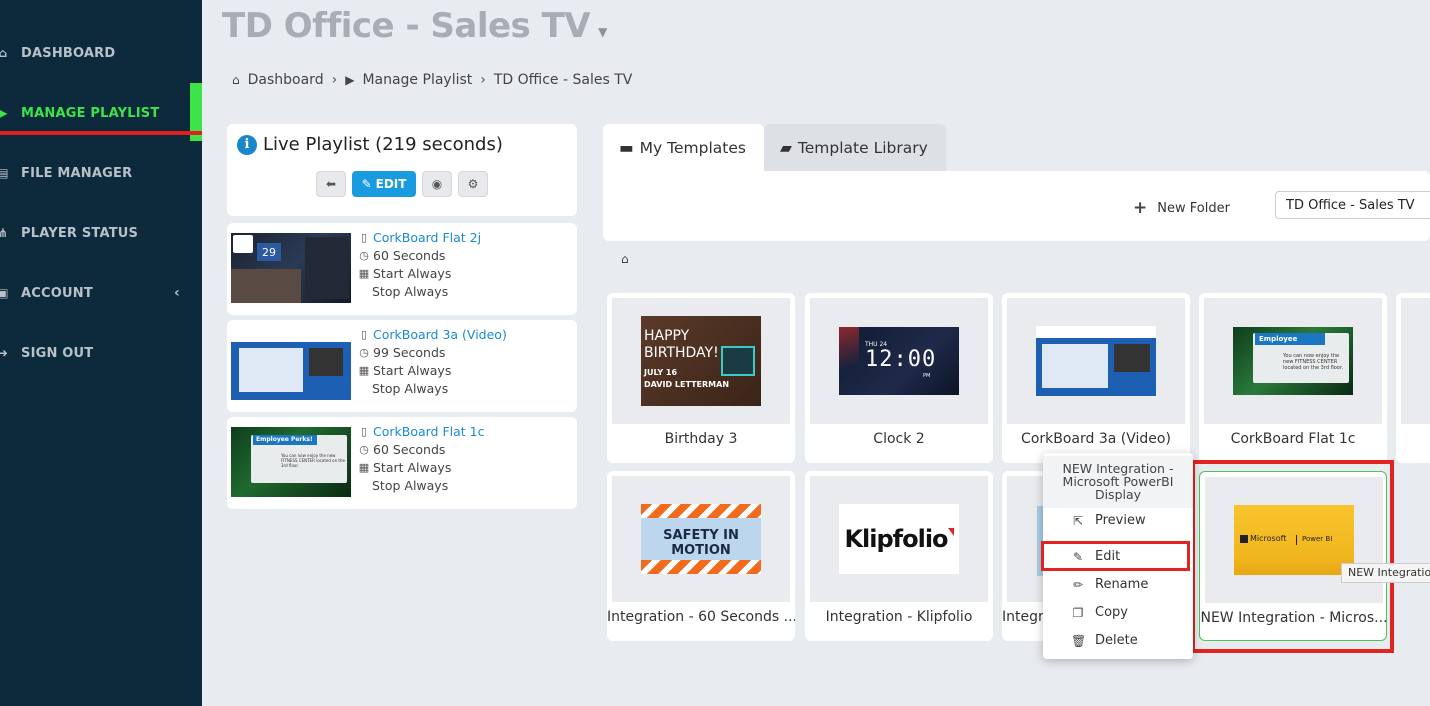 This screenshot has height=706, width=1430. Describe the element at coordinates (437, 184) in the screenshot. I see `preview-button: ◉` at that location.